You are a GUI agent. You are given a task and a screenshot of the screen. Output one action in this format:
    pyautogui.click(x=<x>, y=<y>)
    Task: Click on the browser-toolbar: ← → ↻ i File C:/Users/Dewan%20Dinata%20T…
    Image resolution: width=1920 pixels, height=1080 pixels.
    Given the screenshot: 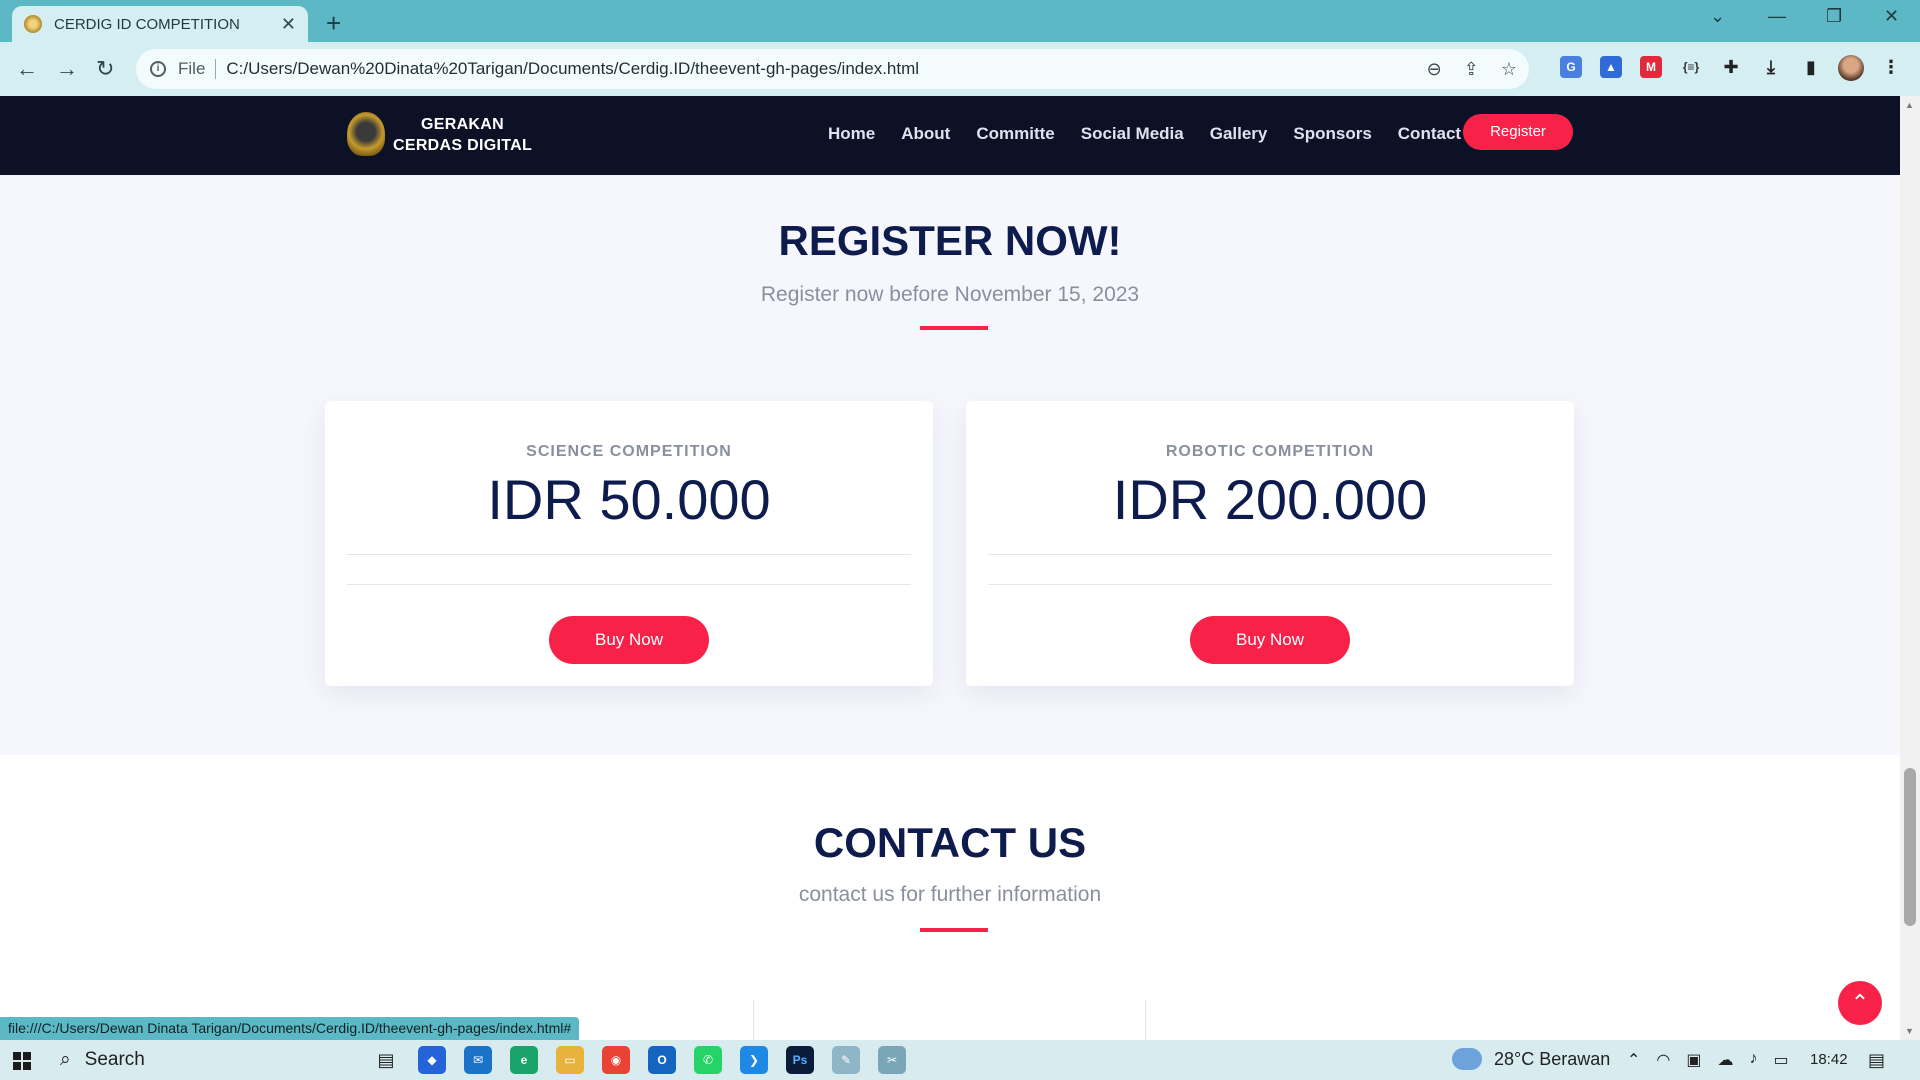 What is the action you would take?
    pyautogui.click(x=960, y=69)
    